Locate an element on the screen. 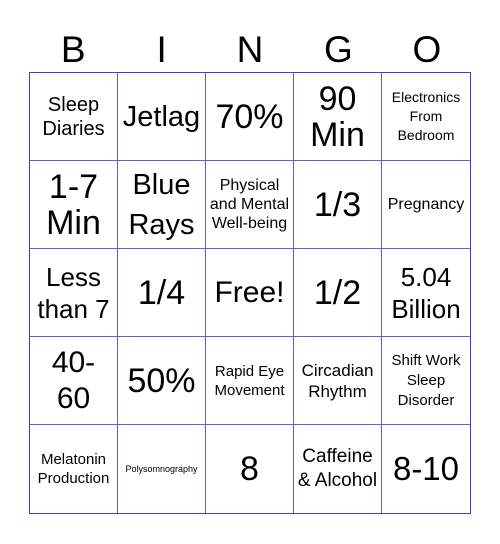  bingo-cell: 50% is located at coordinates (162, 381).